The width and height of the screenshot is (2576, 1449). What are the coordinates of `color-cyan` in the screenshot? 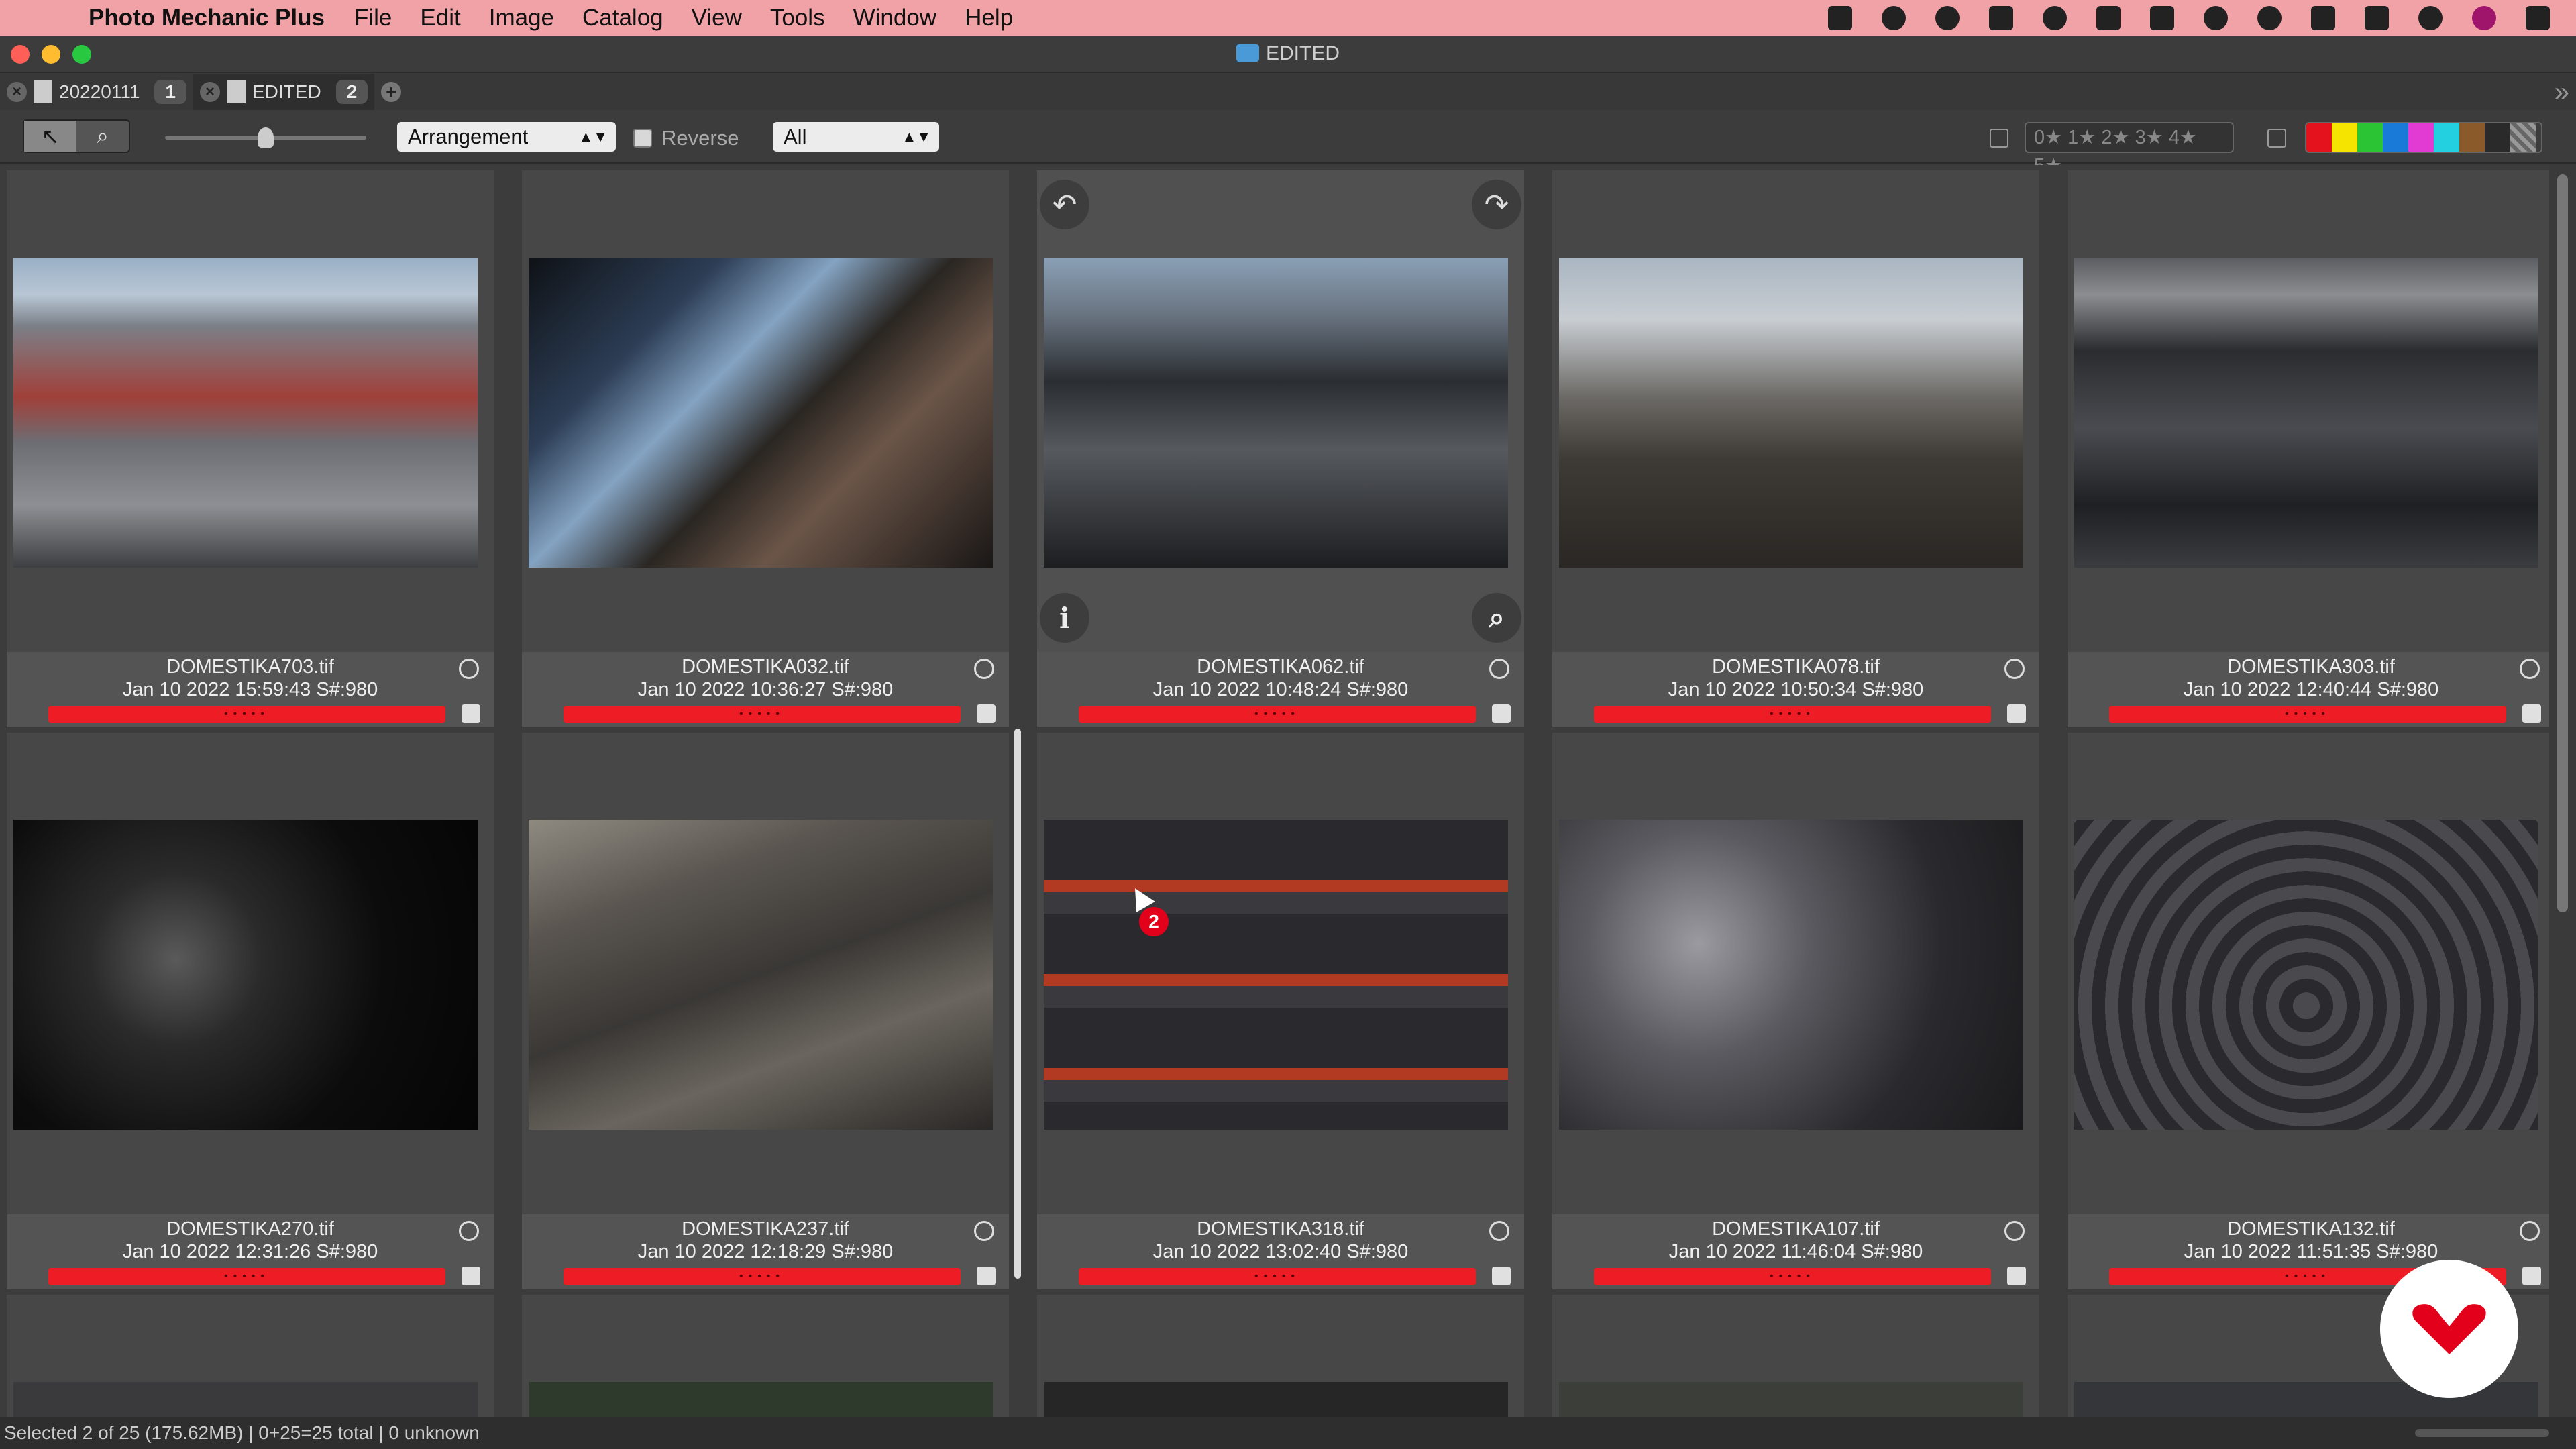 It's located at (2446, 137).